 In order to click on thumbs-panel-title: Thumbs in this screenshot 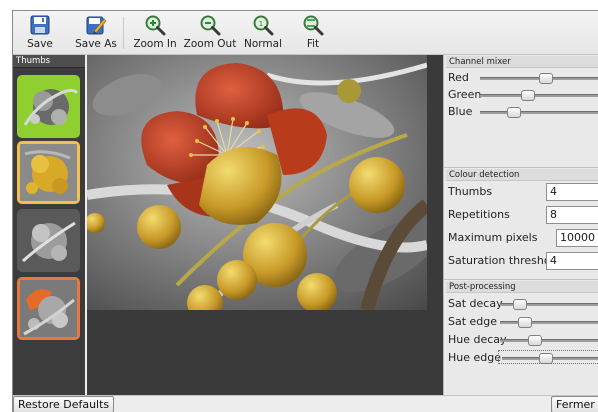, I will do `click(49, 61)`.